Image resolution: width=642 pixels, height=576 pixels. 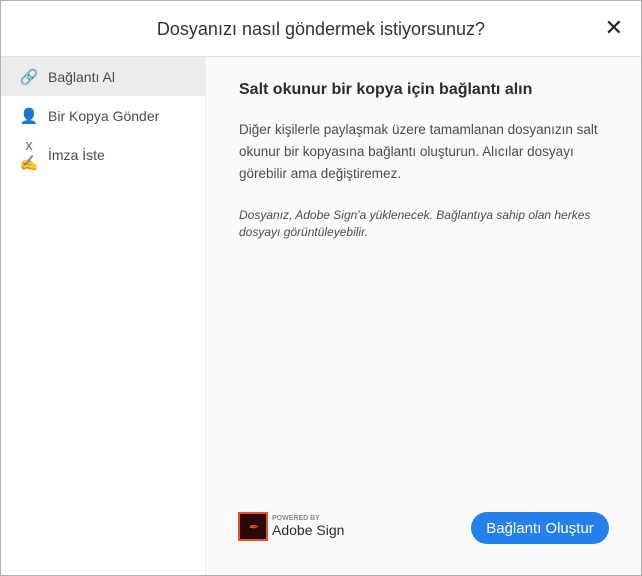 I want to click on sidebar-item-send-copy: 👤 Bir Kopya Gönder, so click(x=103, y=115).